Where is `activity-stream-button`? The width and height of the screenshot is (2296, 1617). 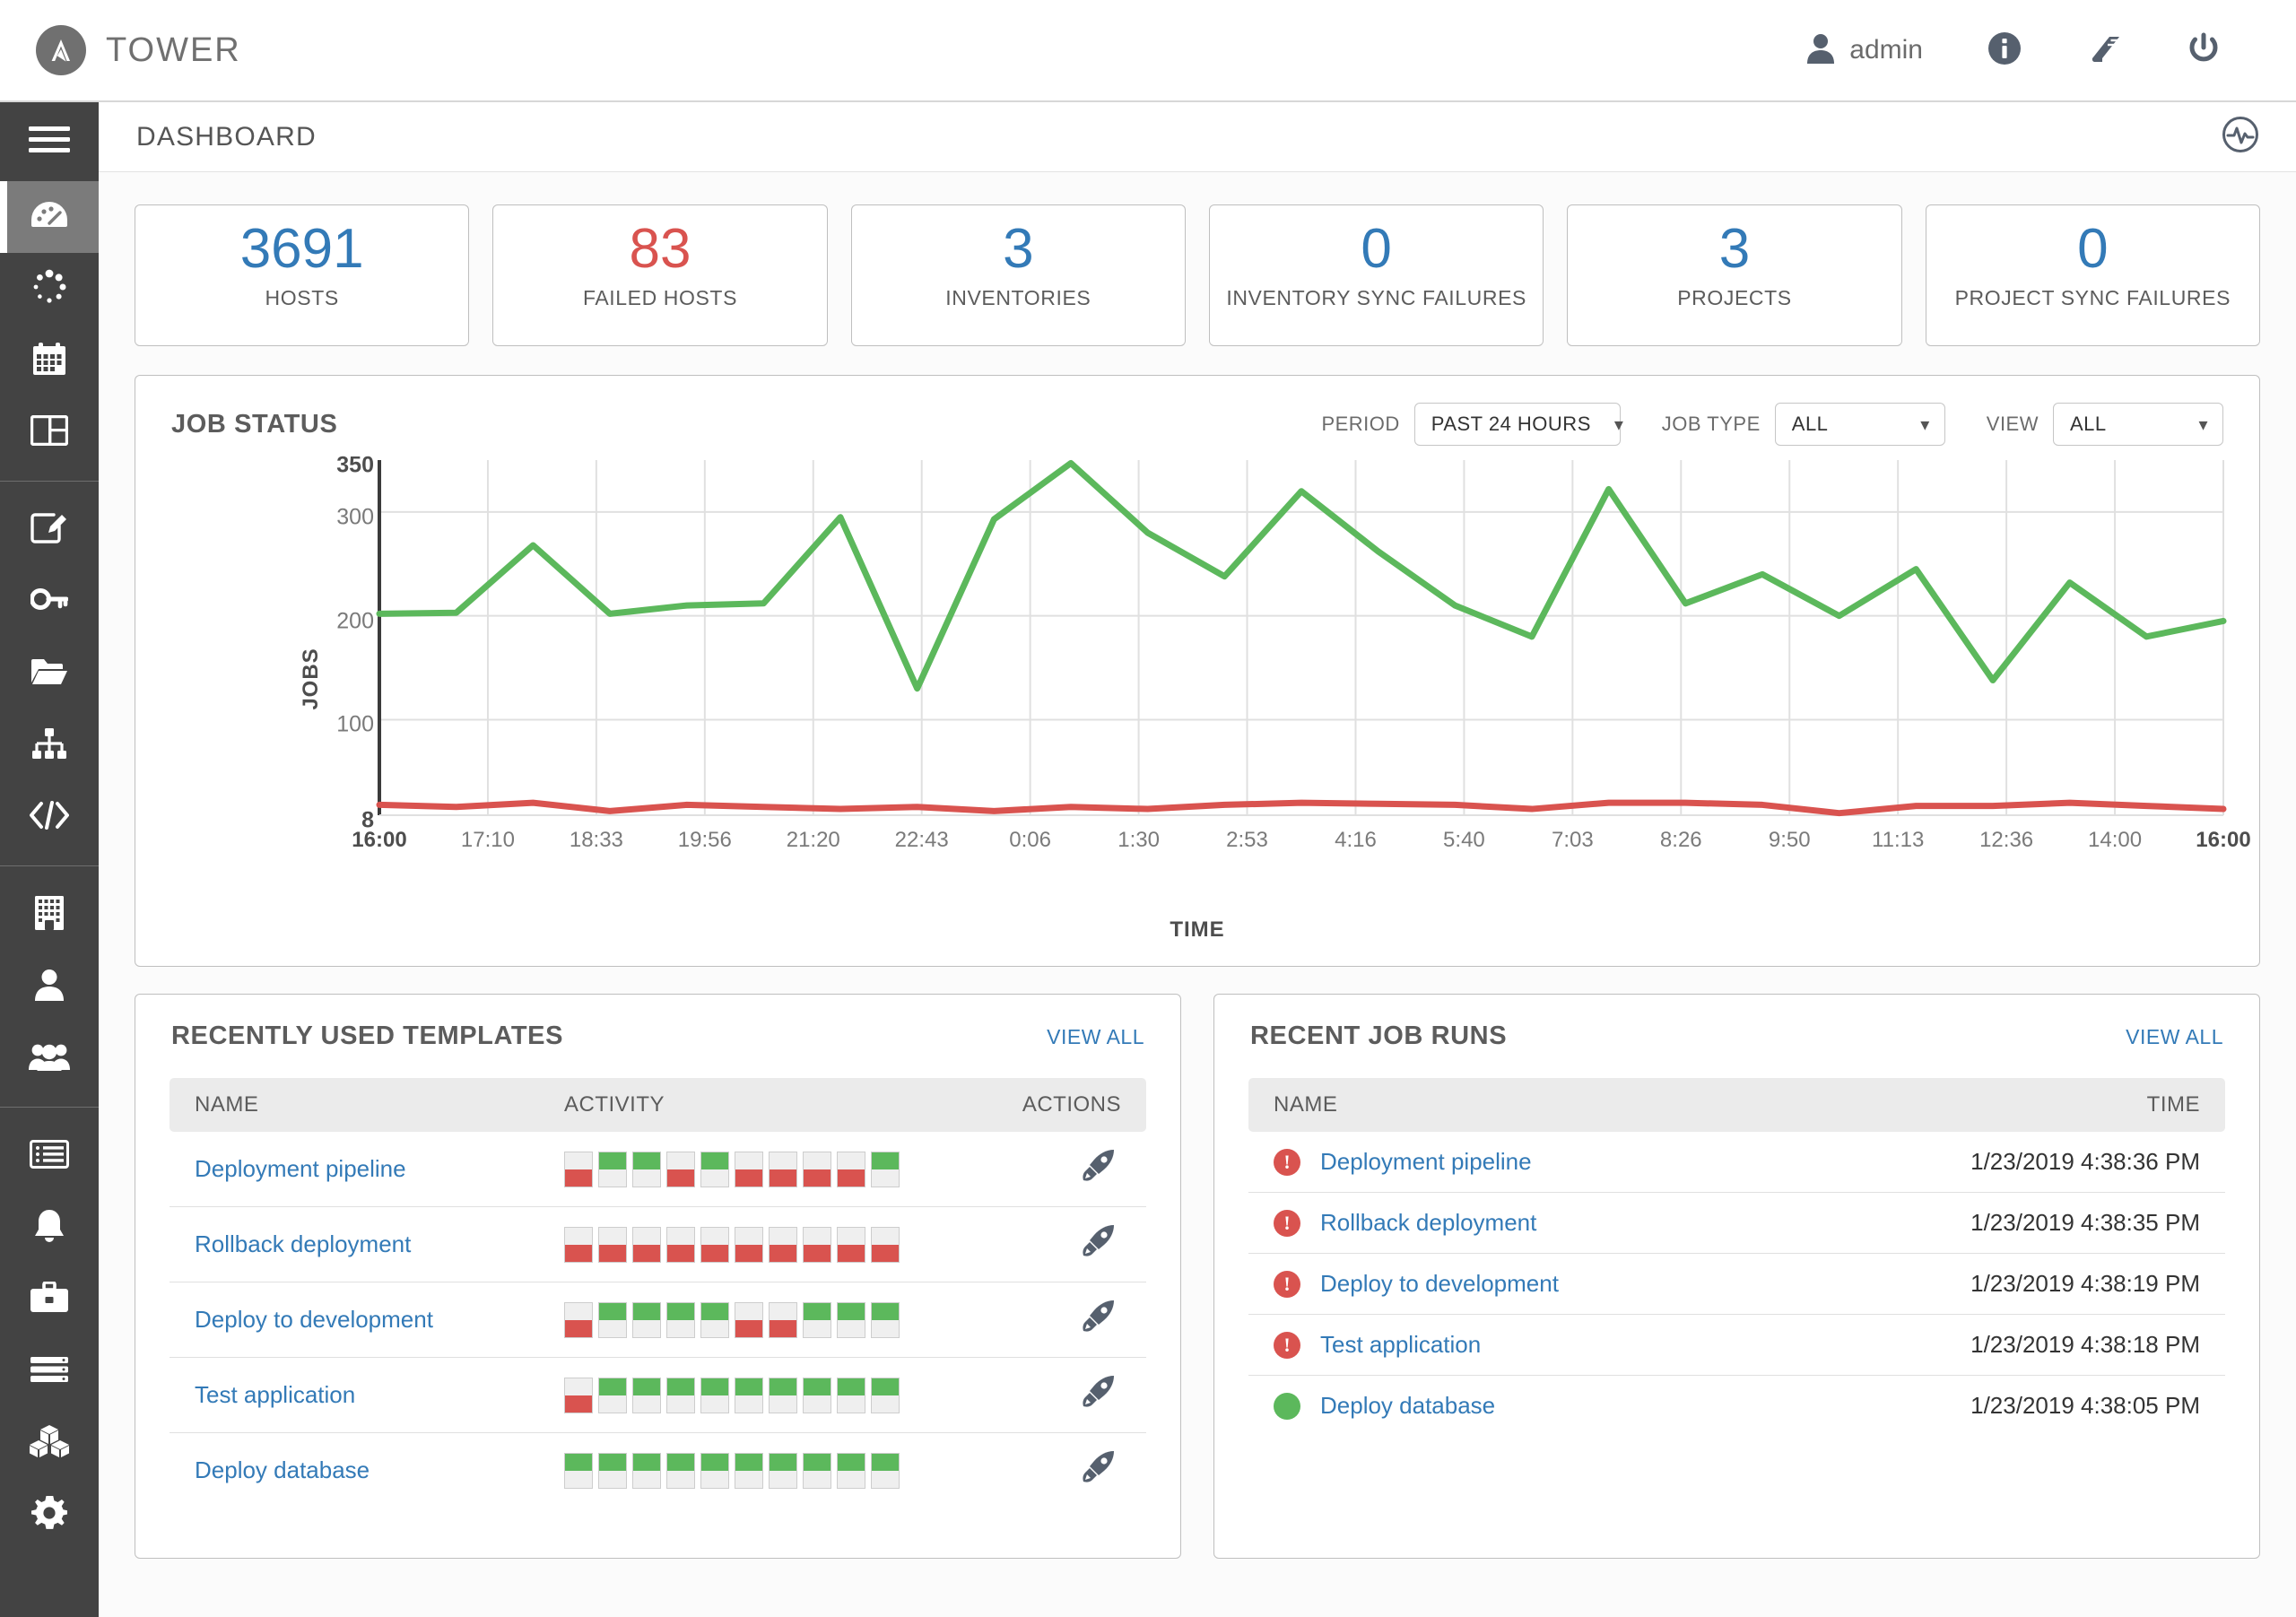 activity-stream-button is located at coordinates (2240, 137).